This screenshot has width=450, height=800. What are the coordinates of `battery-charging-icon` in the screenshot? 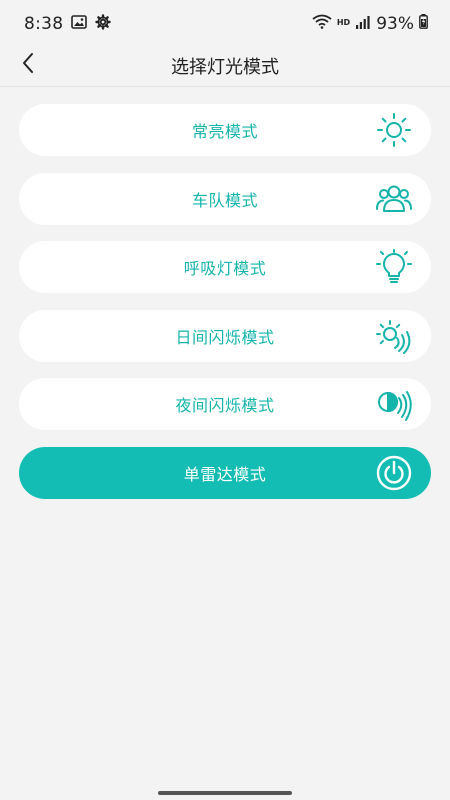 It's located at (423, 24).